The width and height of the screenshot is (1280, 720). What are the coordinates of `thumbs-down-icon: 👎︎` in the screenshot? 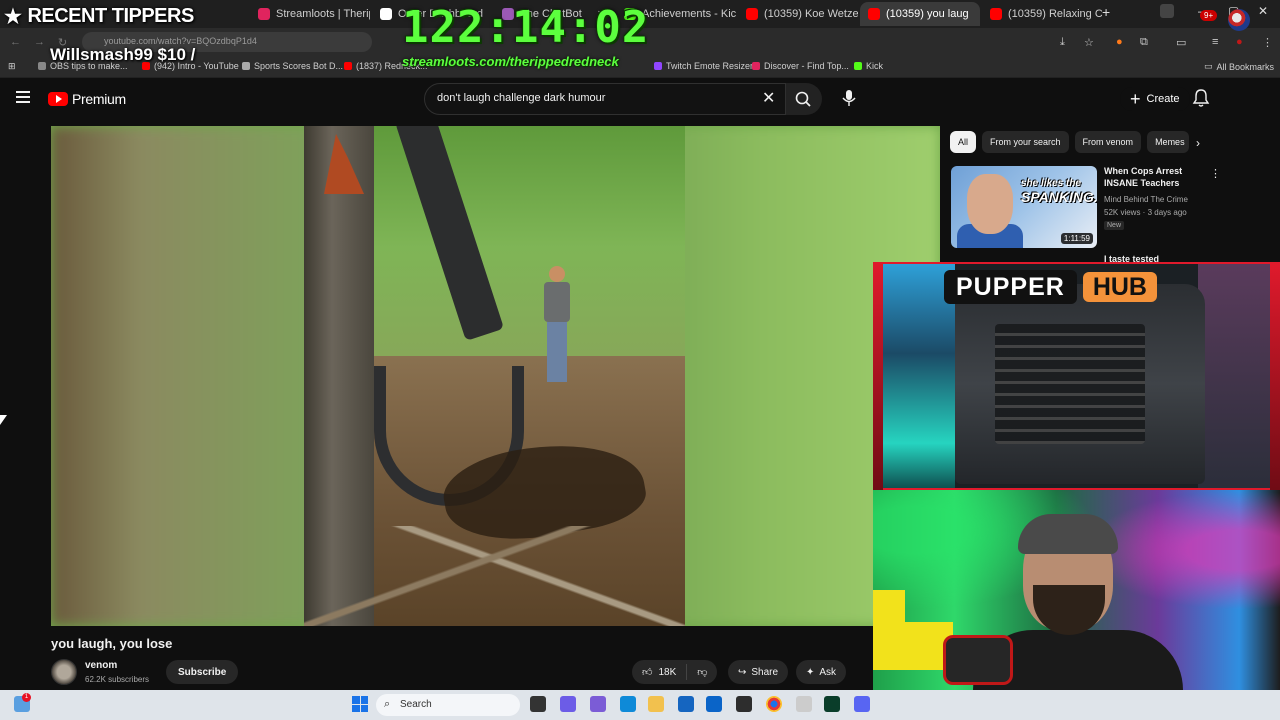 It's located at (702, 672).